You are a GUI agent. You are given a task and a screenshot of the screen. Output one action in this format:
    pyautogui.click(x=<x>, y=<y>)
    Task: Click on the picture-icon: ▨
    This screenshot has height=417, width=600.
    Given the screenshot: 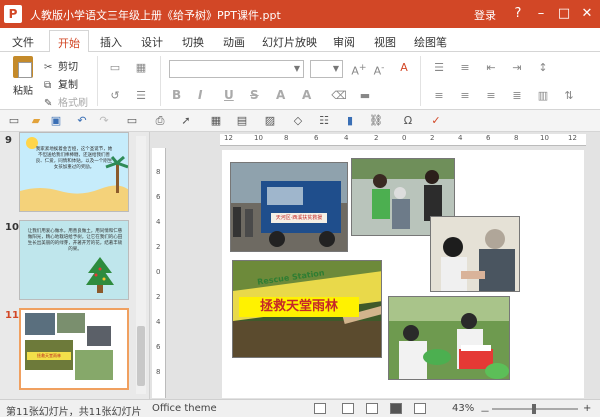 What is the action you would take?
    pyautogui.click(x=270, y=121)
    